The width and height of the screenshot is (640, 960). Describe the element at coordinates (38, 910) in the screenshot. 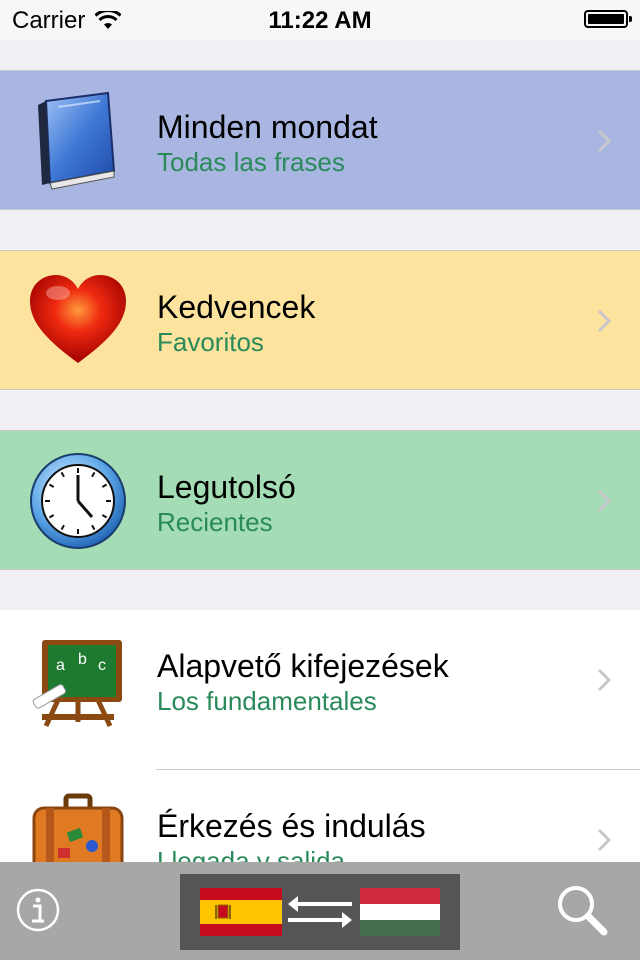

I see `info-icon` at that location.